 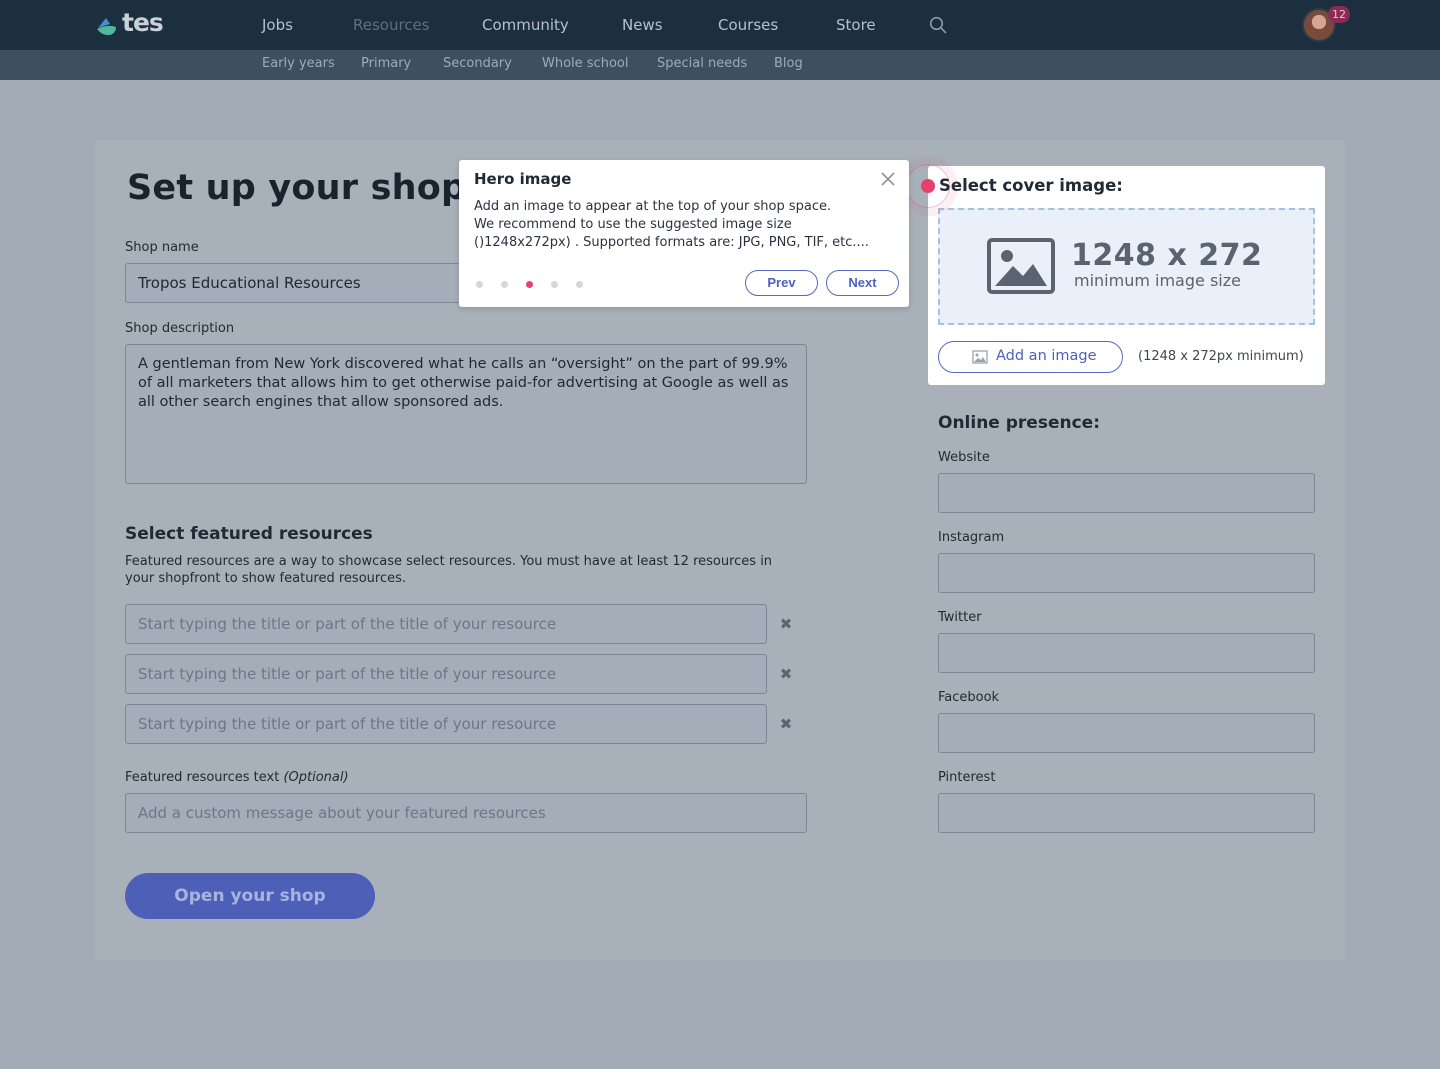 I want to click on notification-badge: 12, so click(x=1339, y=14).